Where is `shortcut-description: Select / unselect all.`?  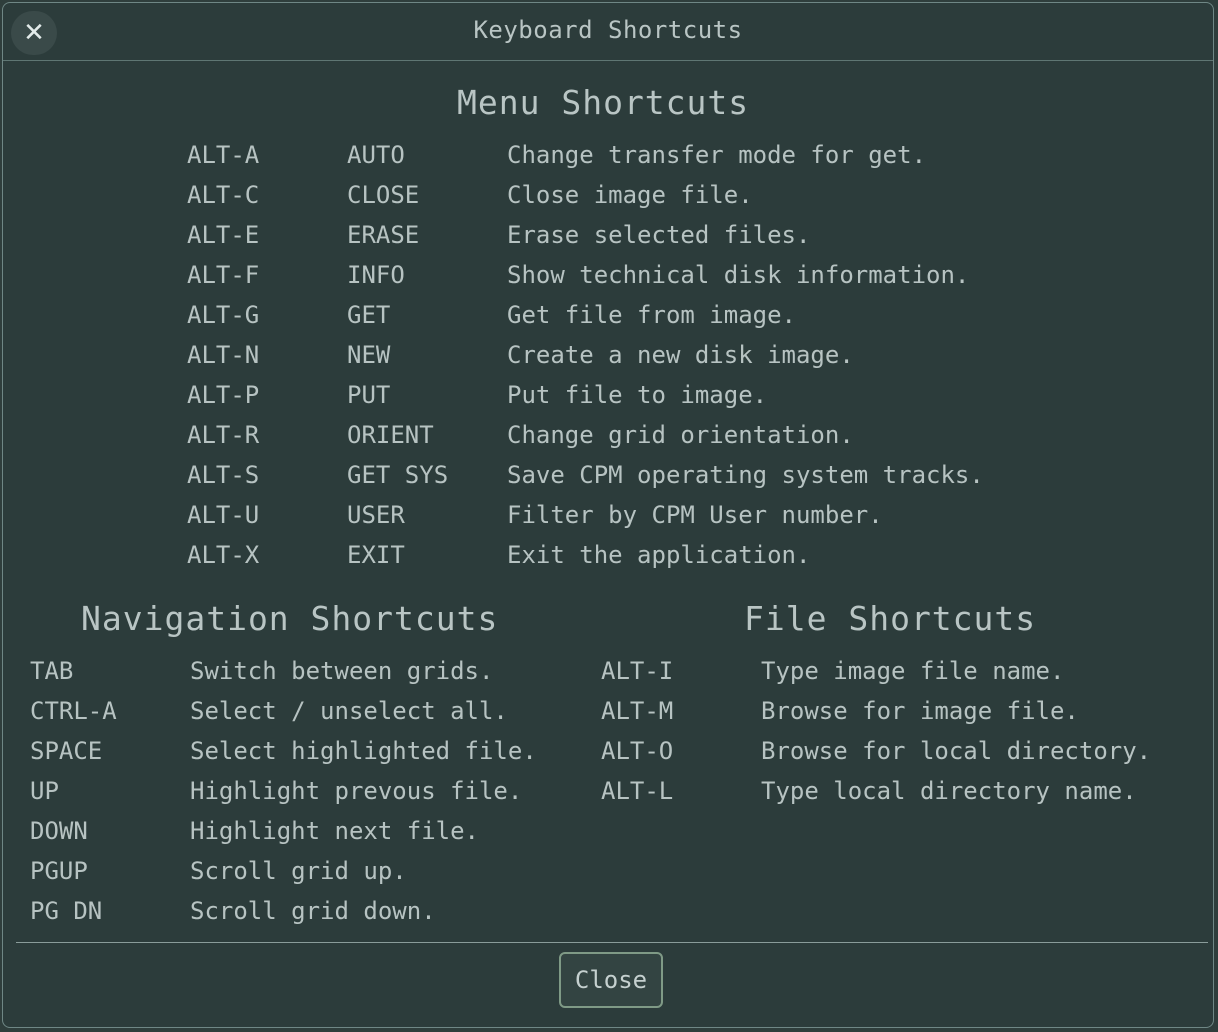 shortcut-description: Select / unselect all. is located at coordinates (349, 711).